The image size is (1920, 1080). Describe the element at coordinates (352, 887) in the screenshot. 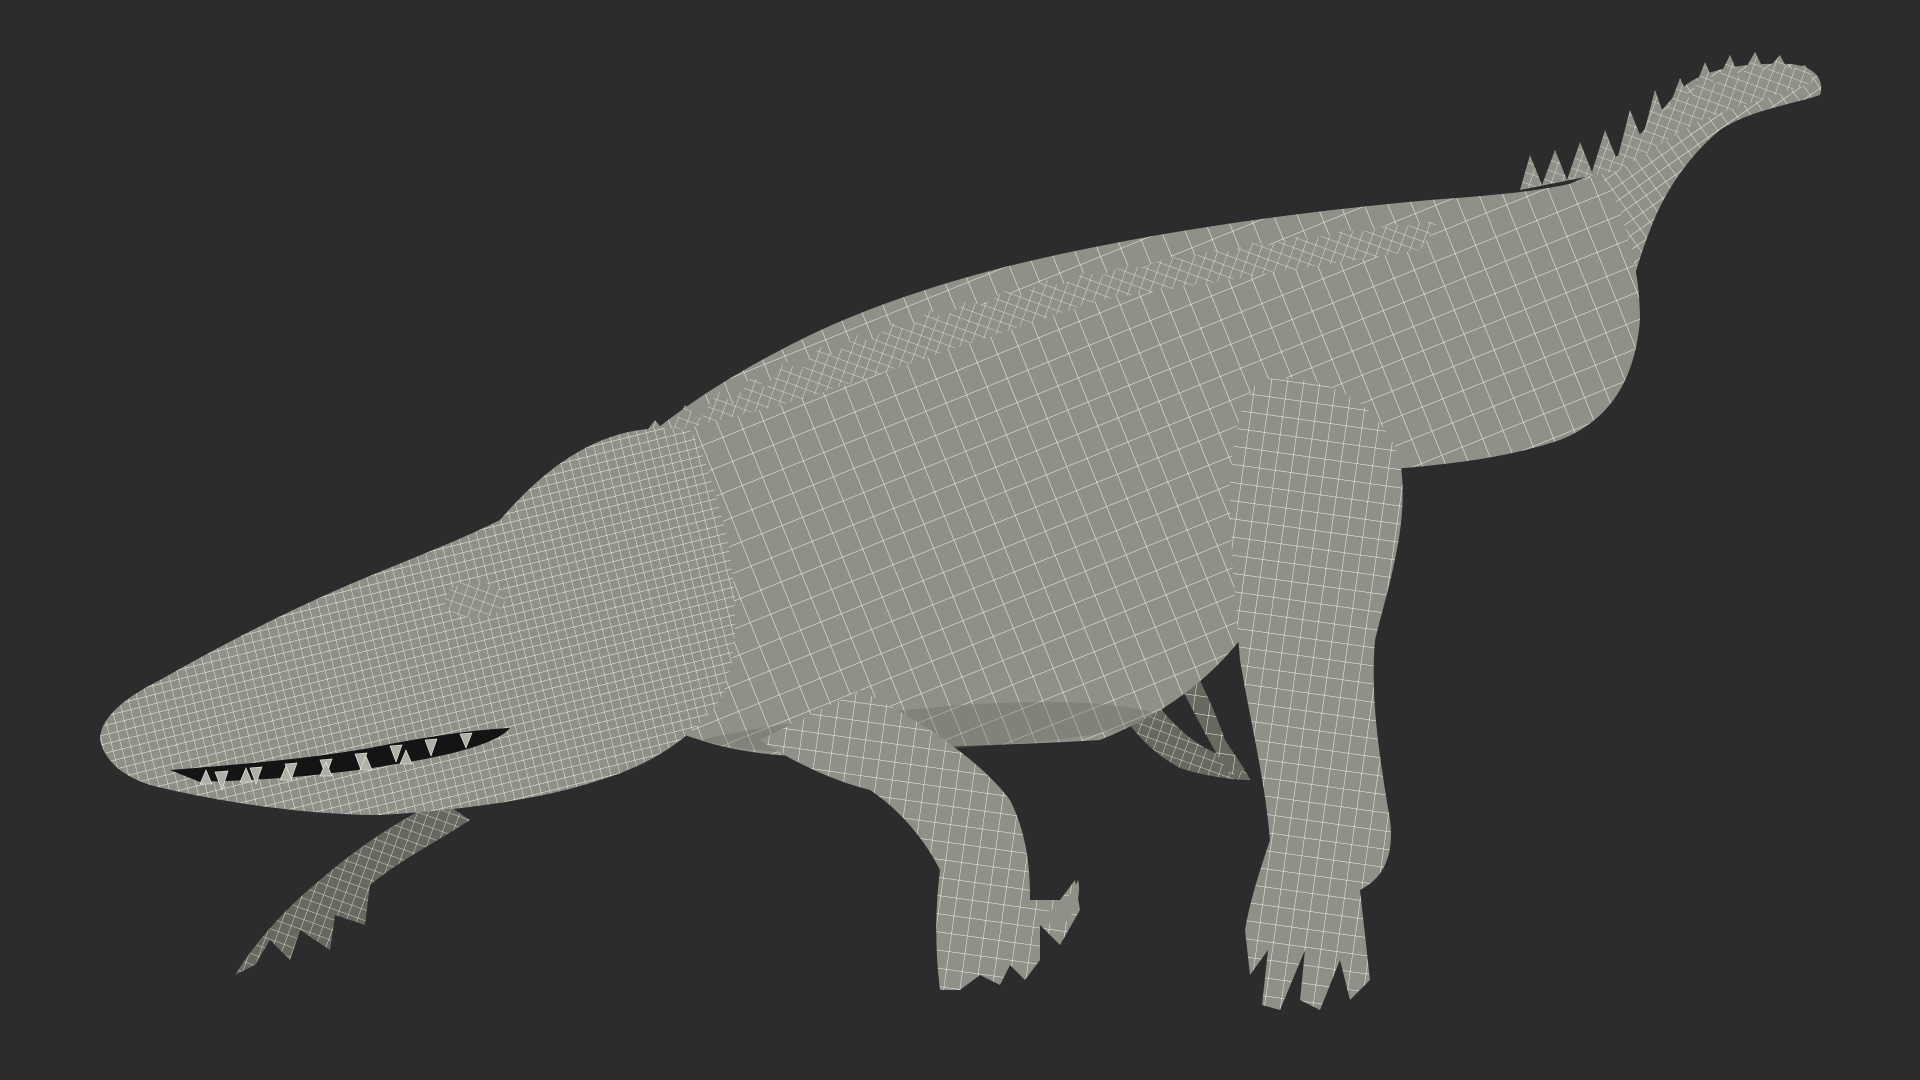

I see `far-front-leg` at that location.